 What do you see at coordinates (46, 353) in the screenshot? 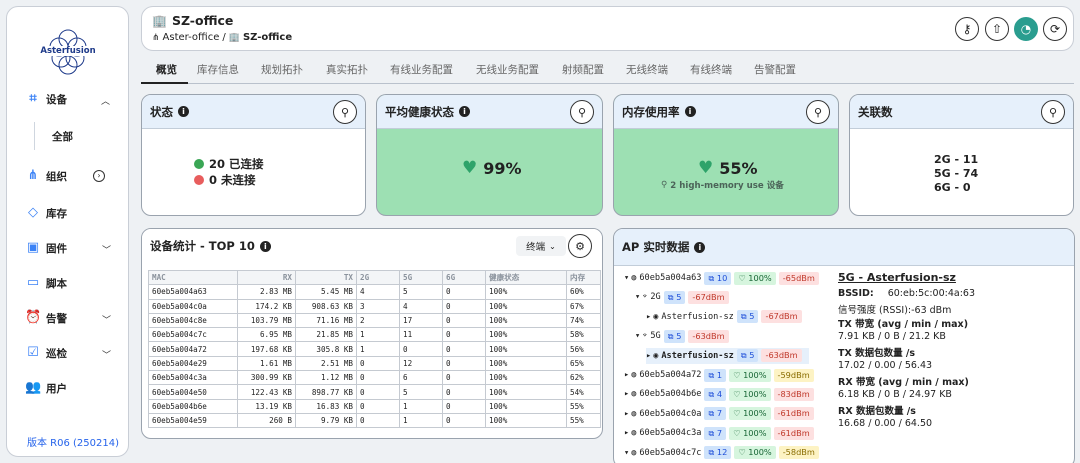
I see `nav-inspection: ☑ 巡检` at bounding box center [46, 353].